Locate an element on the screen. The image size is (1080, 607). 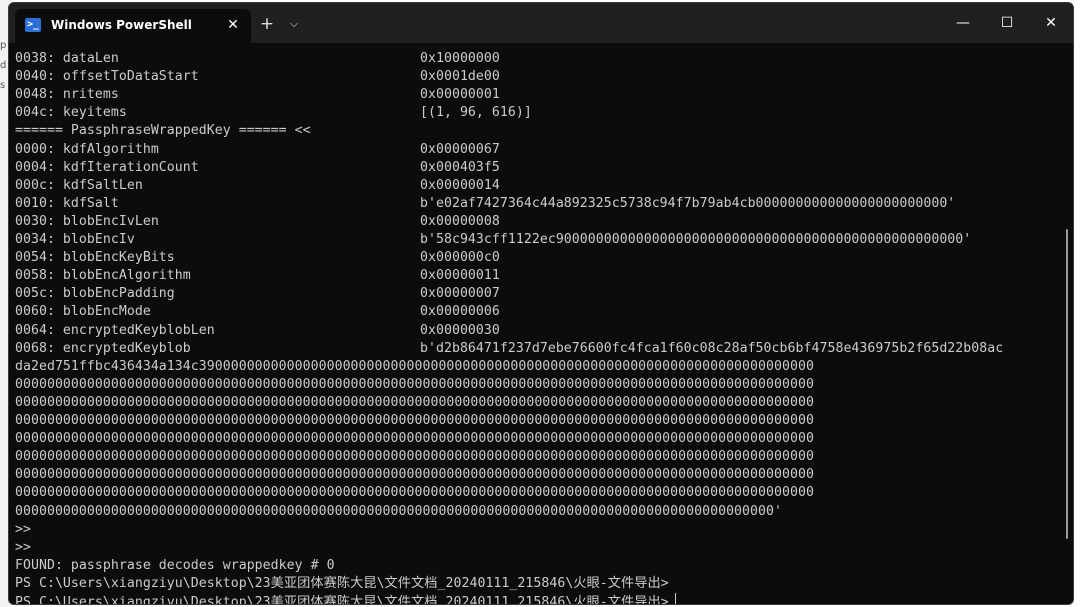
field-name: 005c: blobEncPadding is located at coordinates (95, 294).